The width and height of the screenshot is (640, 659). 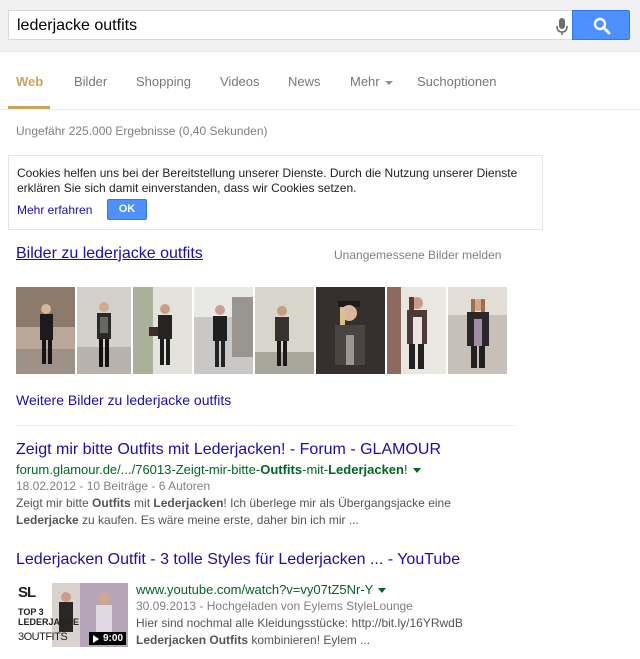 I want to click on url-part: !, so click(x=405, y=469).